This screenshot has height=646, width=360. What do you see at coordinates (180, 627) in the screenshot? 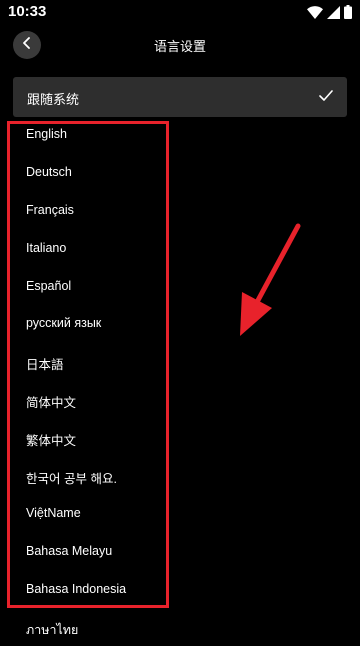
I see `language-item-thai: ภาษาไทย` at bounding box center [180, 627].